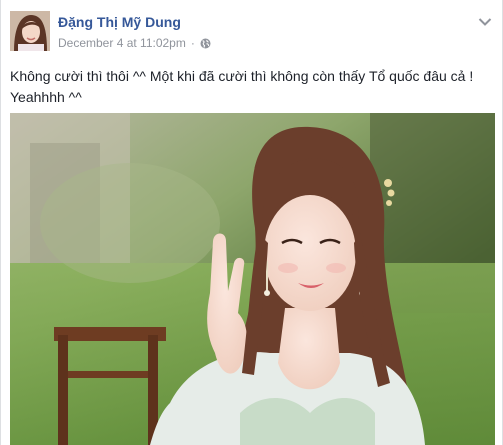  I want to click on post-meta: December 4 at 11:02pm ·, so click(134, 43).